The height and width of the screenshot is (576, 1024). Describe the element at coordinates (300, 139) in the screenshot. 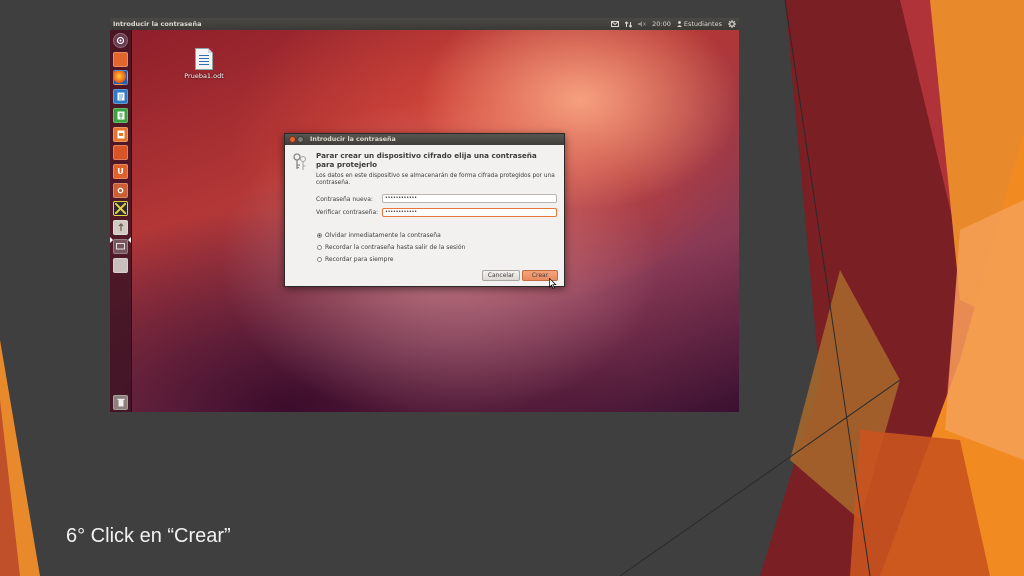

I see `minimize-icon` at that location.